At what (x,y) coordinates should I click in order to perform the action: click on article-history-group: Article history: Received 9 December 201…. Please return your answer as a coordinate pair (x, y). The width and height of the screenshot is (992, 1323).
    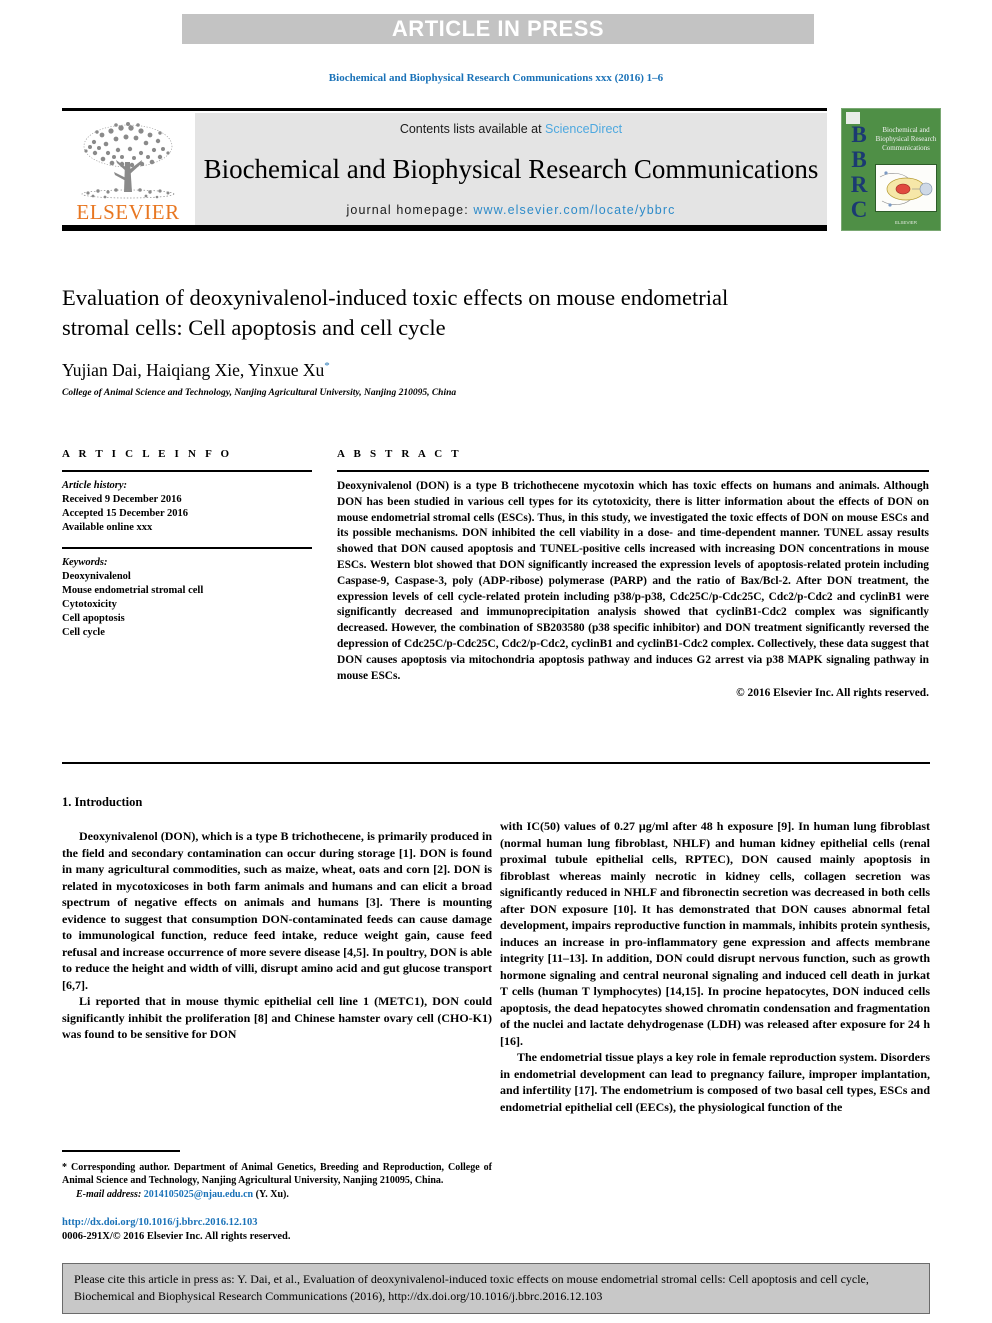
    Looking at the image, I should click on (187, 507).